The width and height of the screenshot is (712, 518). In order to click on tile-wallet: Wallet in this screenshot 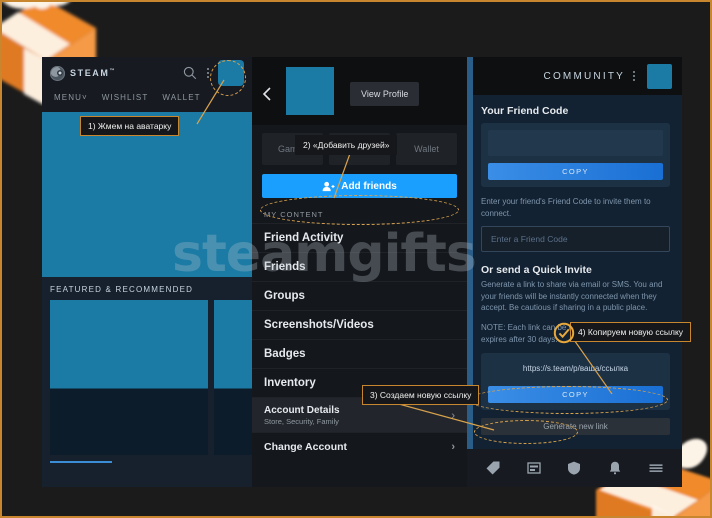, I will do `click(426, 149)`.